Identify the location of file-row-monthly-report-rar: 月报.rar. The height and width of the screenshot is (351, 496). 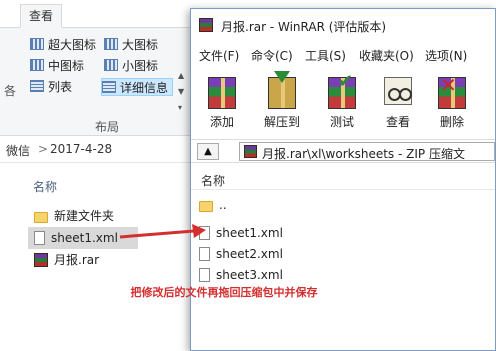
(63, 260).